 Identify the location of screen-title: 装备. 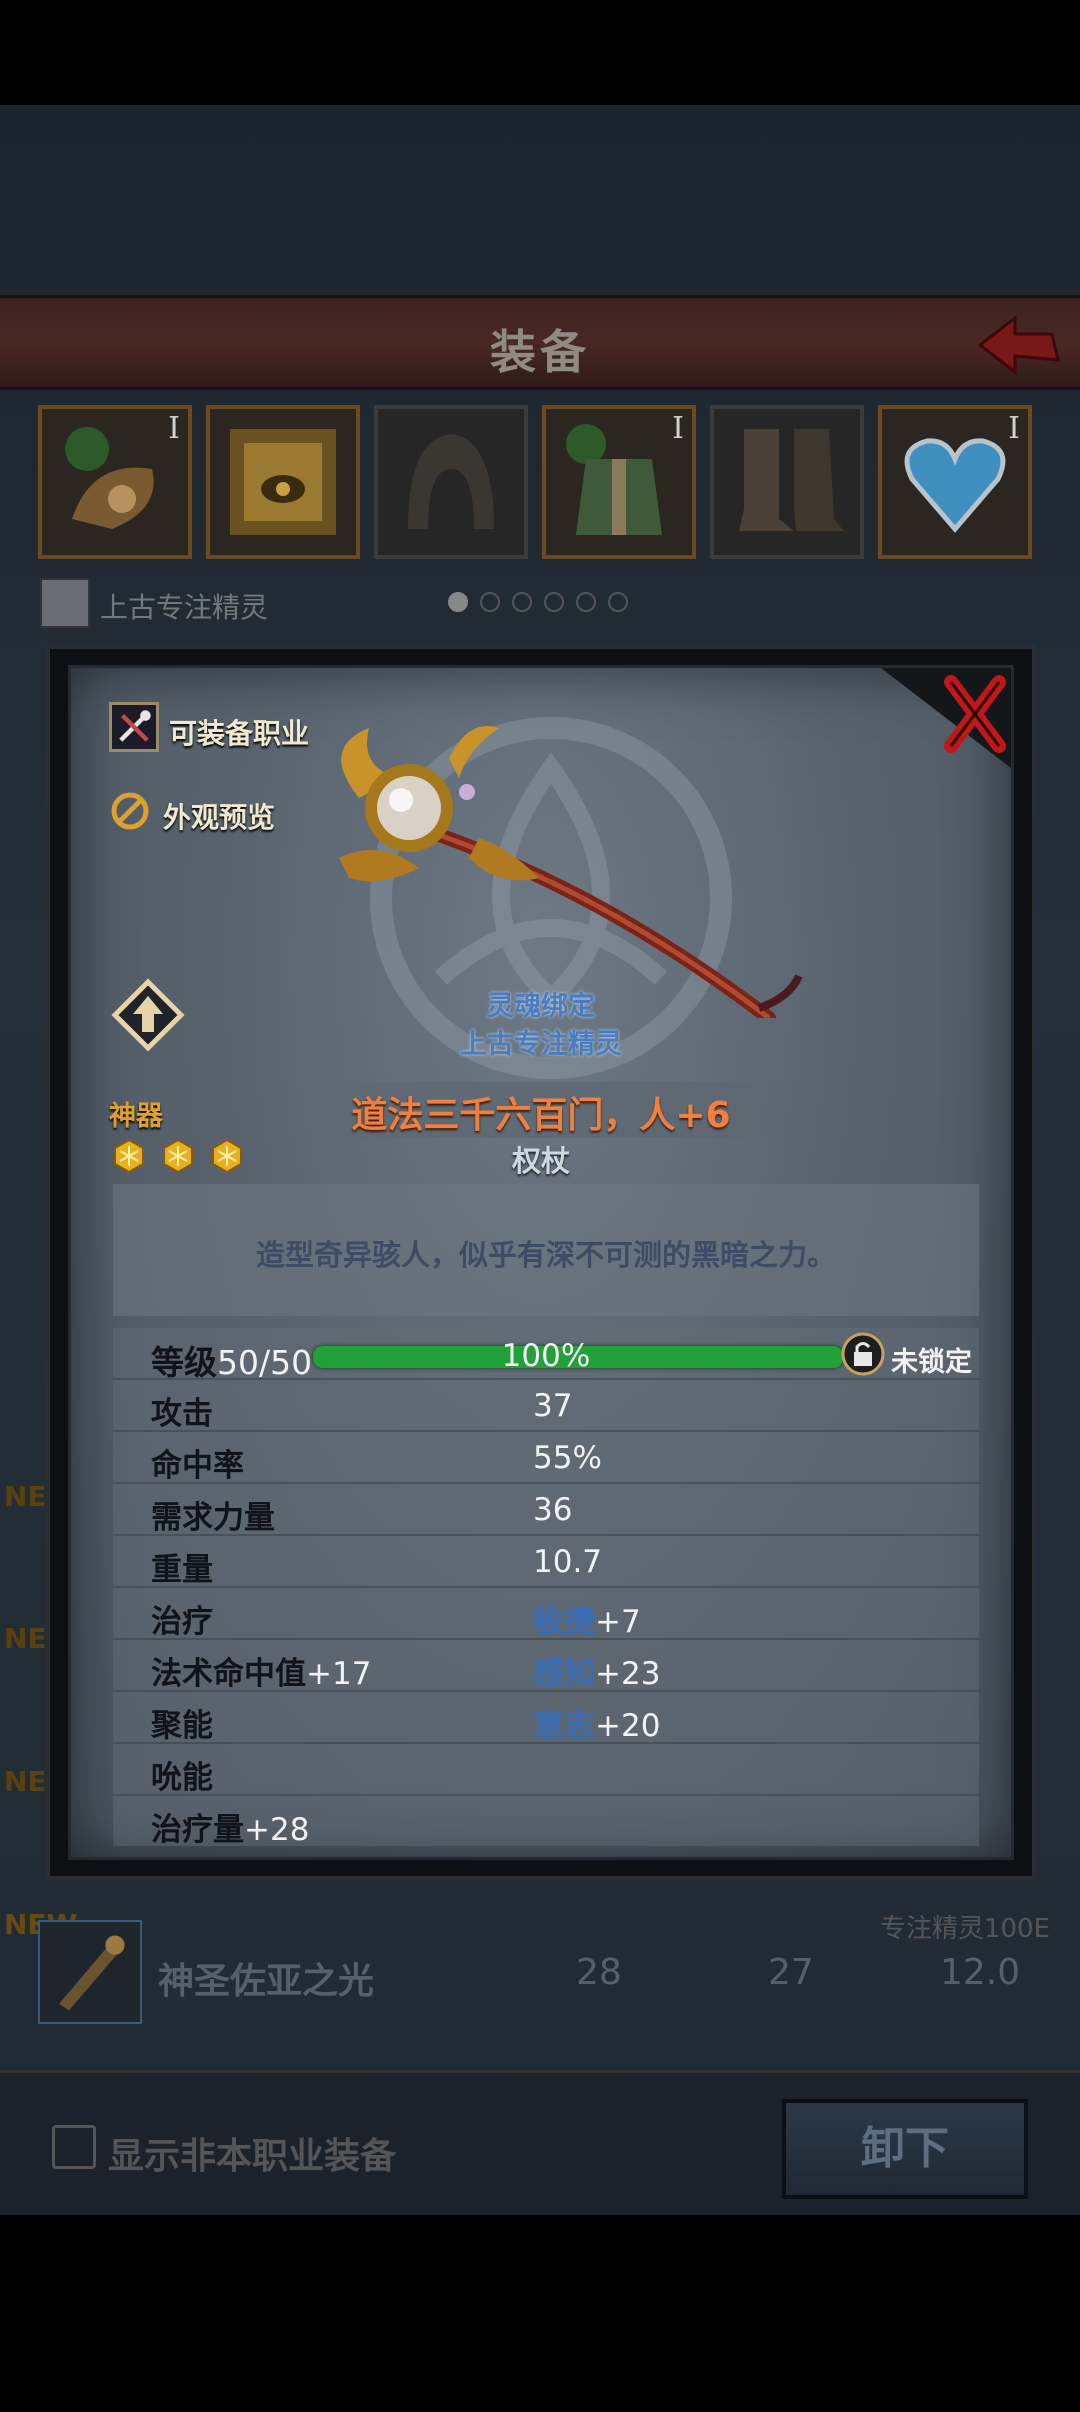
(540, 352).